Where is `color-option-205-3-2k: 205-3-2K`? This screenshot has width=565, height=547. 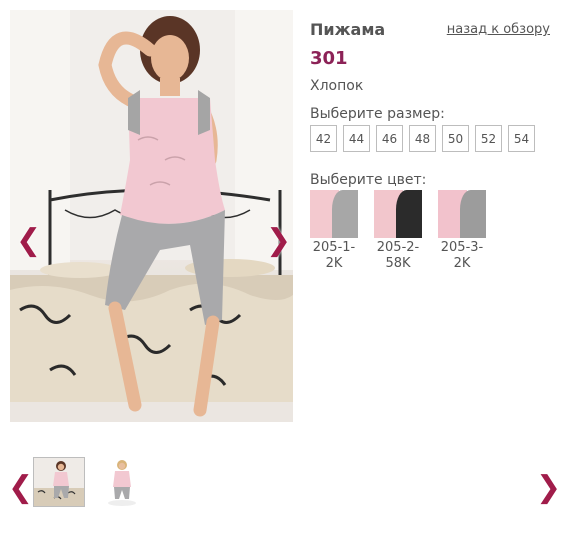 color-option-205-3-2k: 205-3-2K is located at coordinates (462, 231).